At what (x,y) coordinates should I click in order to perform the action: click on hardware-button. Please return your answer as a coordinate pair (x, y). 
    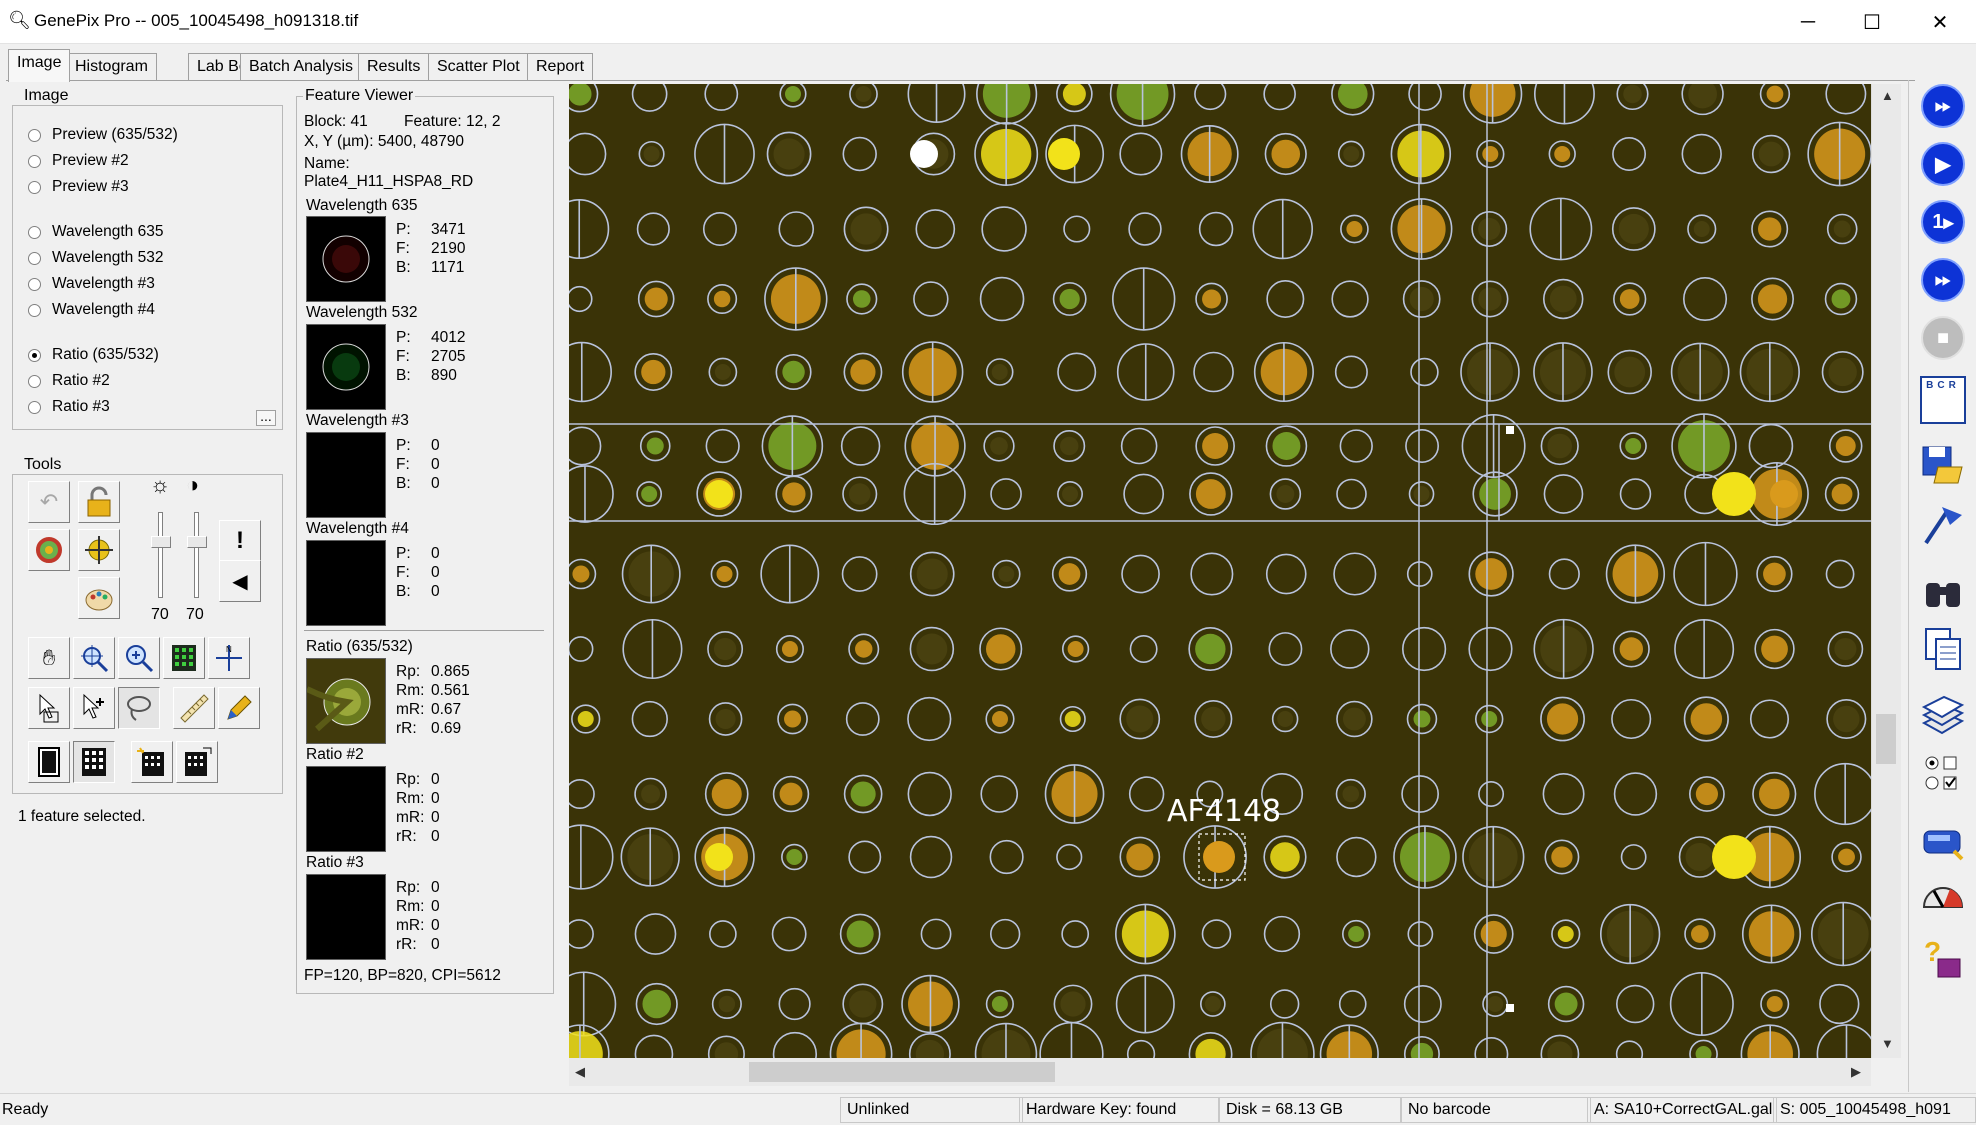
    Looking at the image, I should click on (1943, 840).